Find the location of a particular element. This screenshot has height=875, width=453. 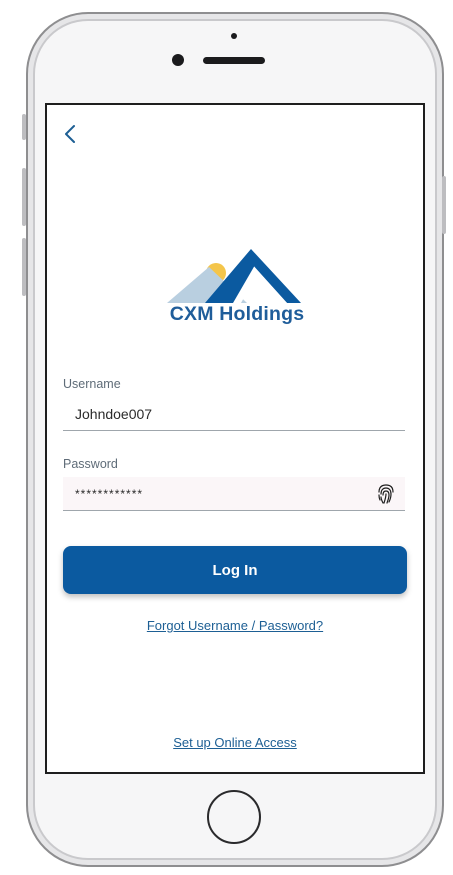

proximity-sensor is located at coordinates (234, 36).